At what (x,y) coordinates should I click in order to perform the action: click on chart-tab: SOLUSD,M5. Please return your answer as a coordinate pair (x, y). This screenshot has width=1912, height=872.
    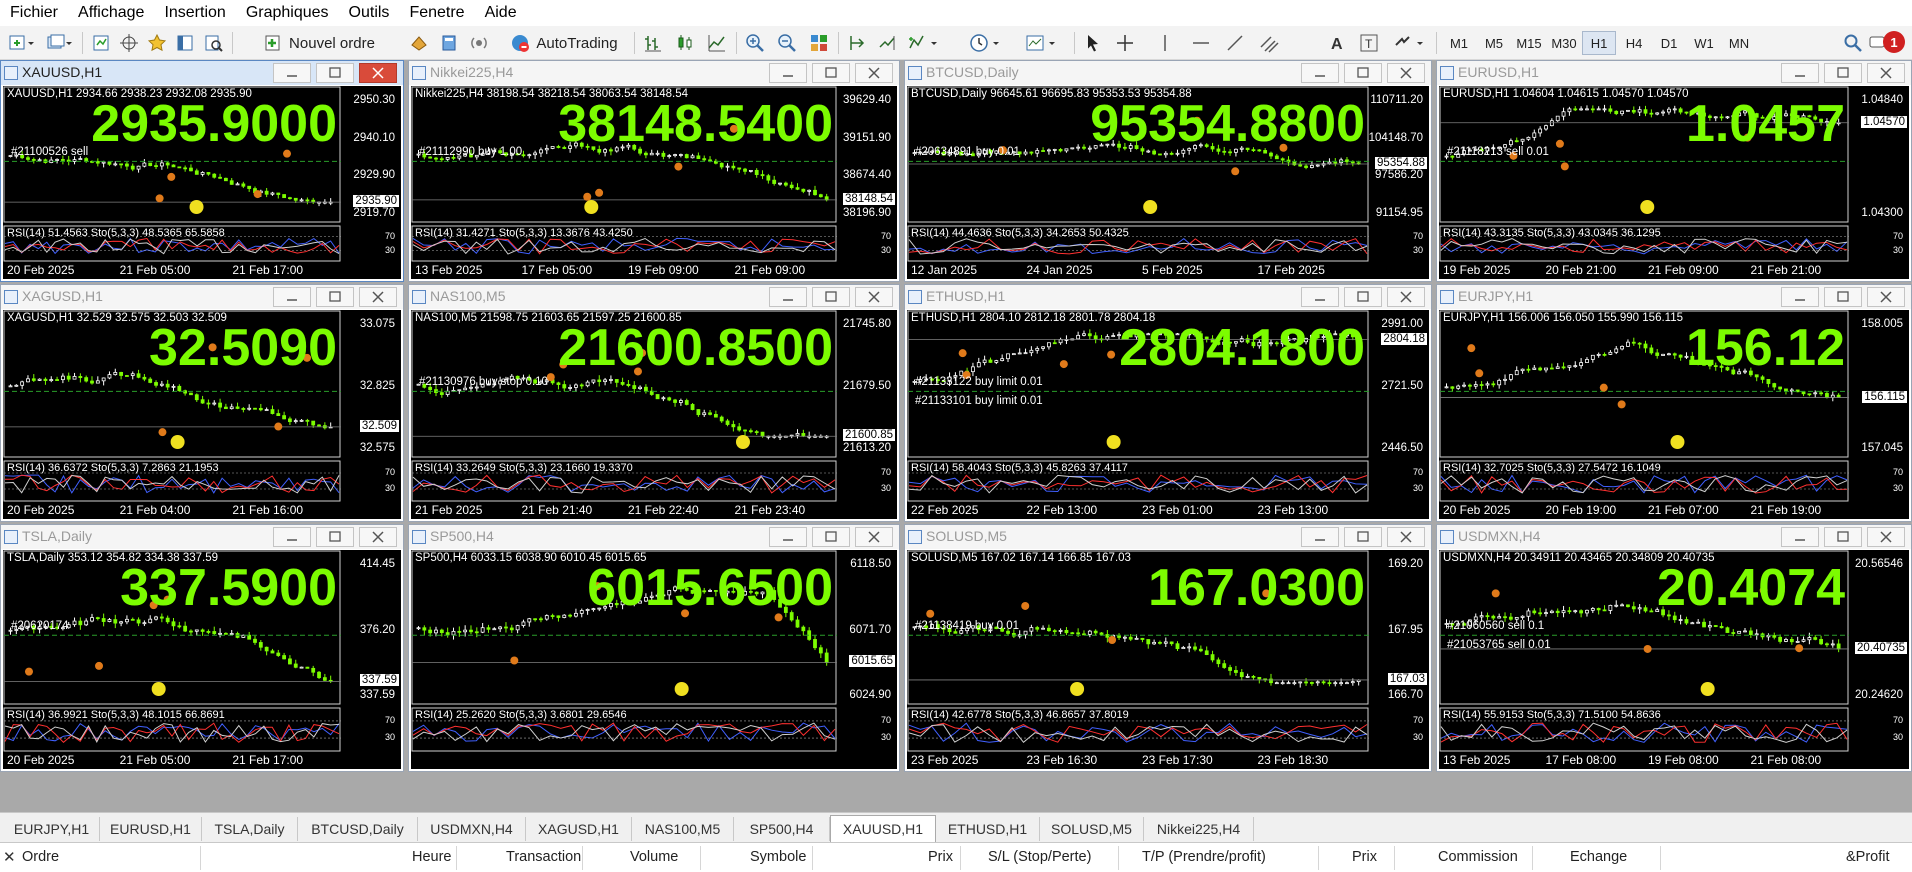
    Looking at the image, I should click on (1092, 829).